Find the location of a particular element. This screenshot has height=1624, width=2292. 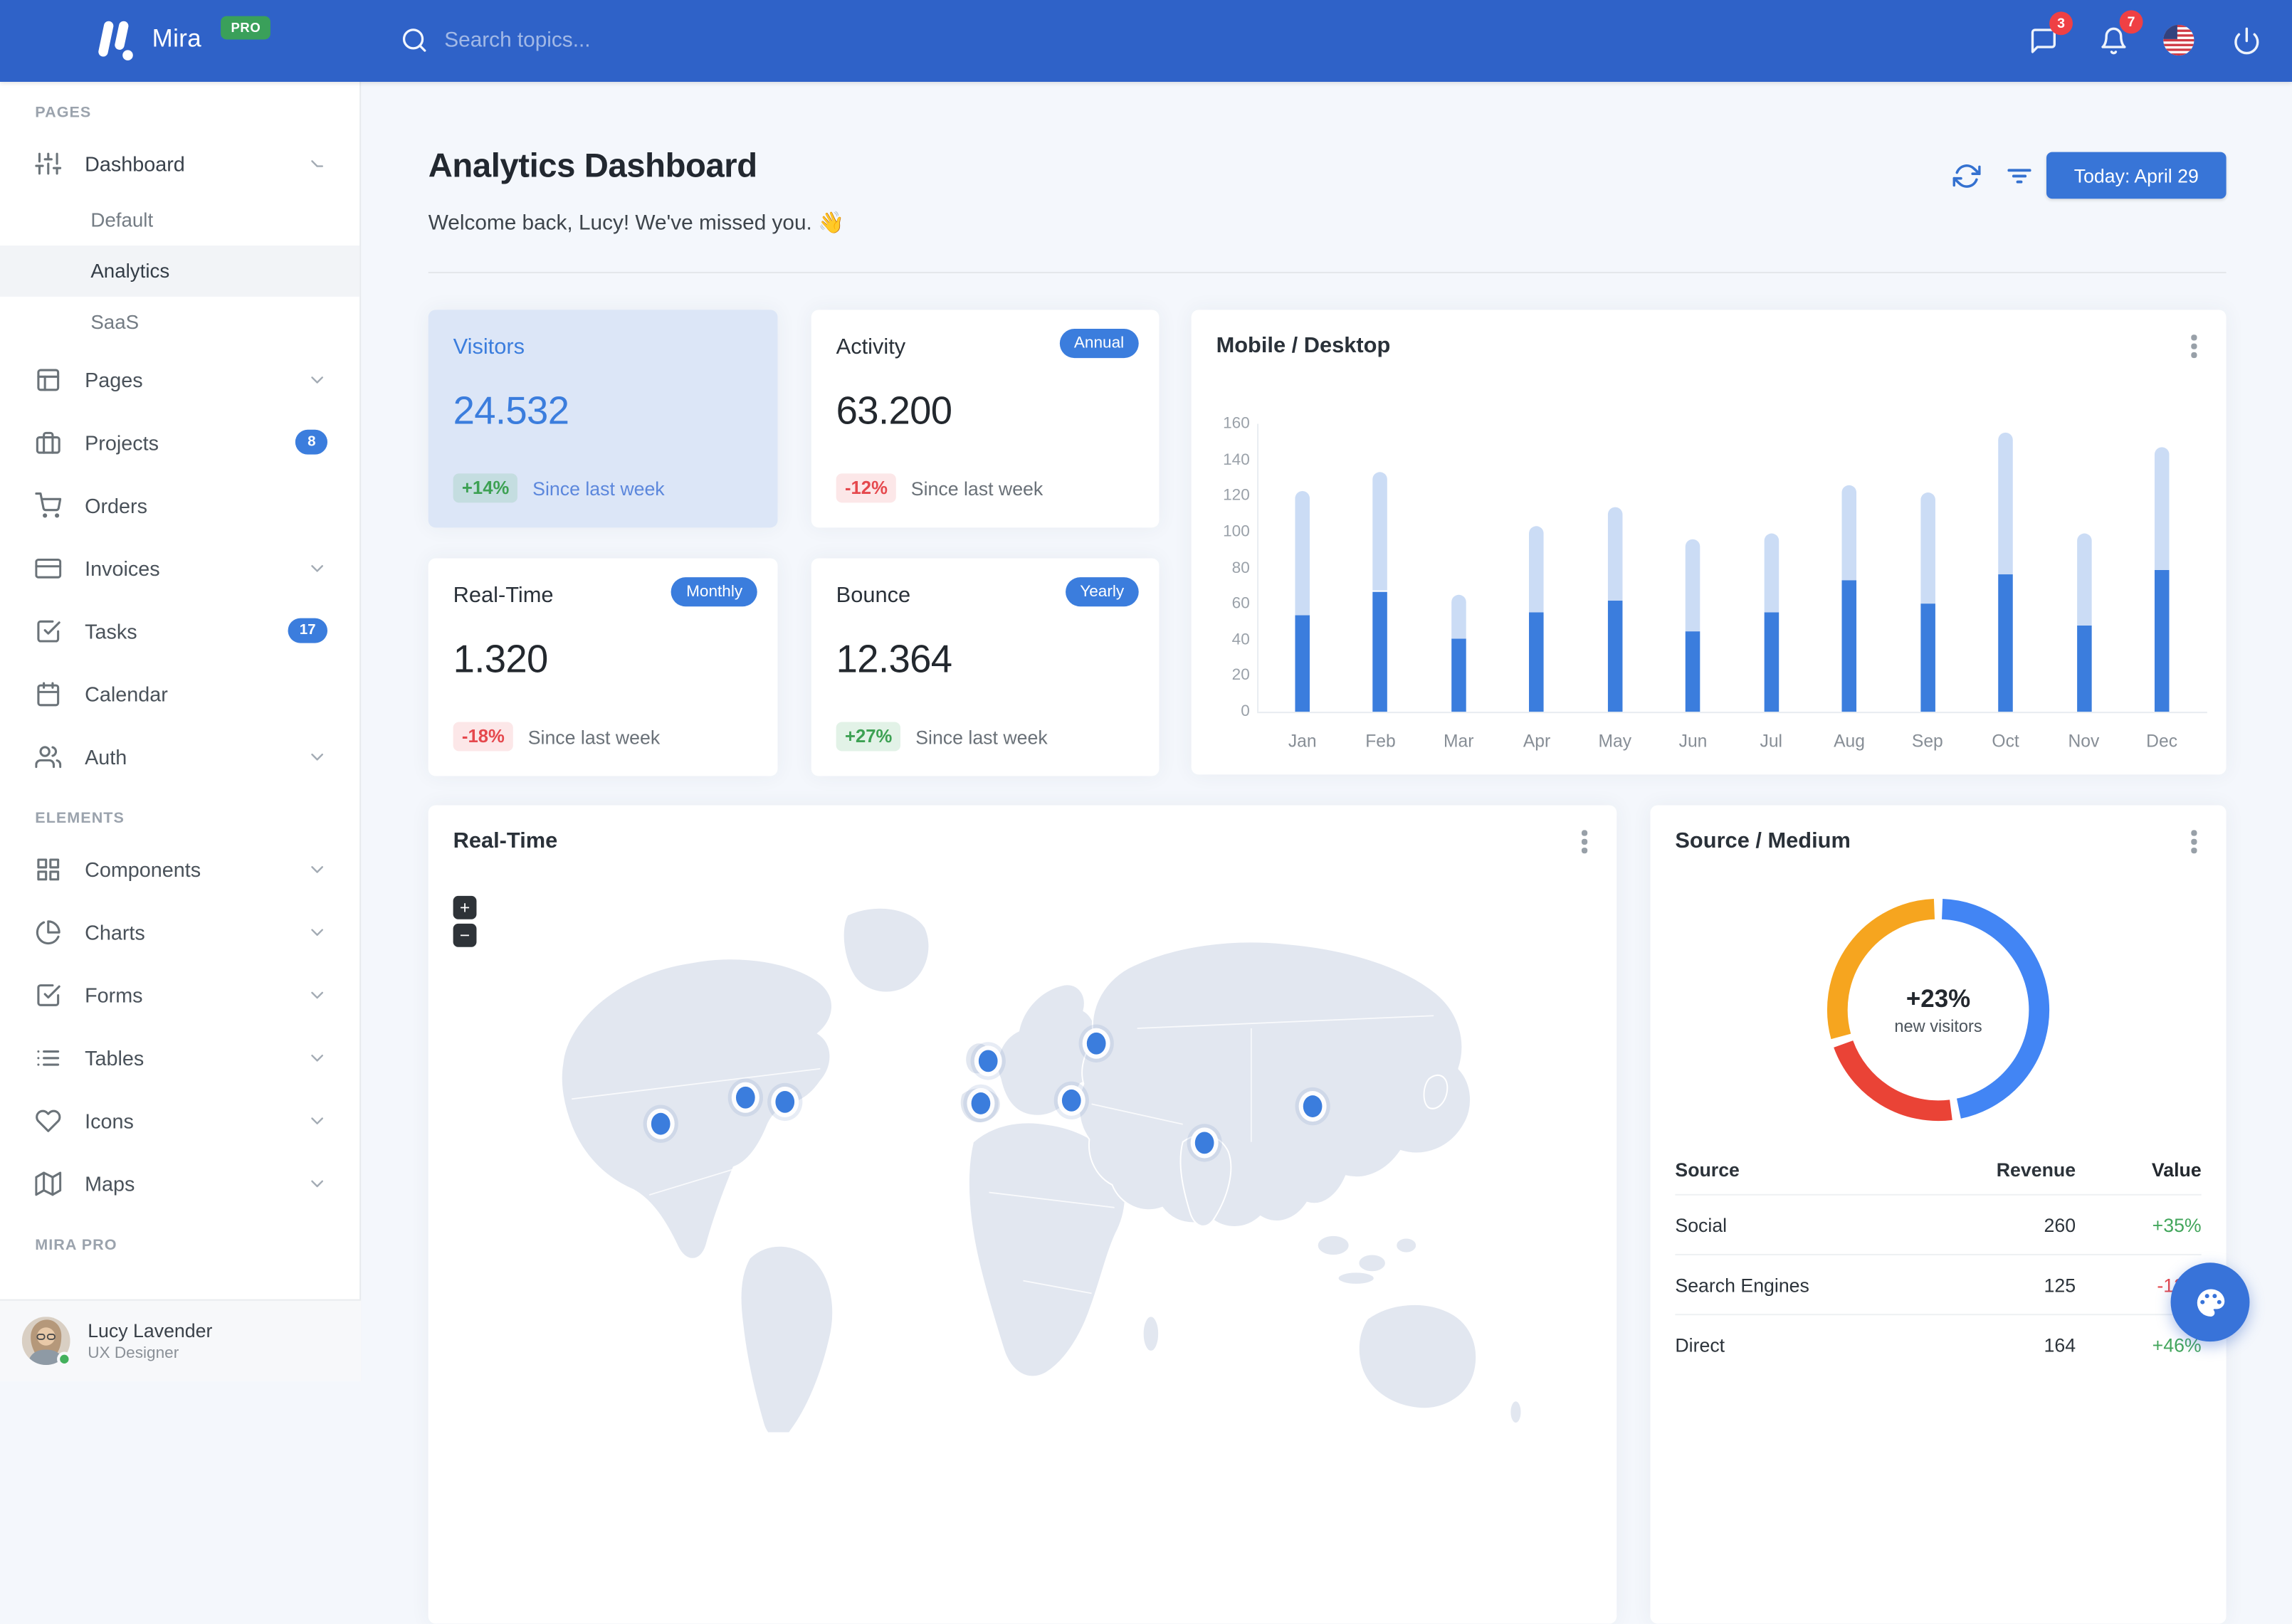

search-input is located at coordinates (751, 41).